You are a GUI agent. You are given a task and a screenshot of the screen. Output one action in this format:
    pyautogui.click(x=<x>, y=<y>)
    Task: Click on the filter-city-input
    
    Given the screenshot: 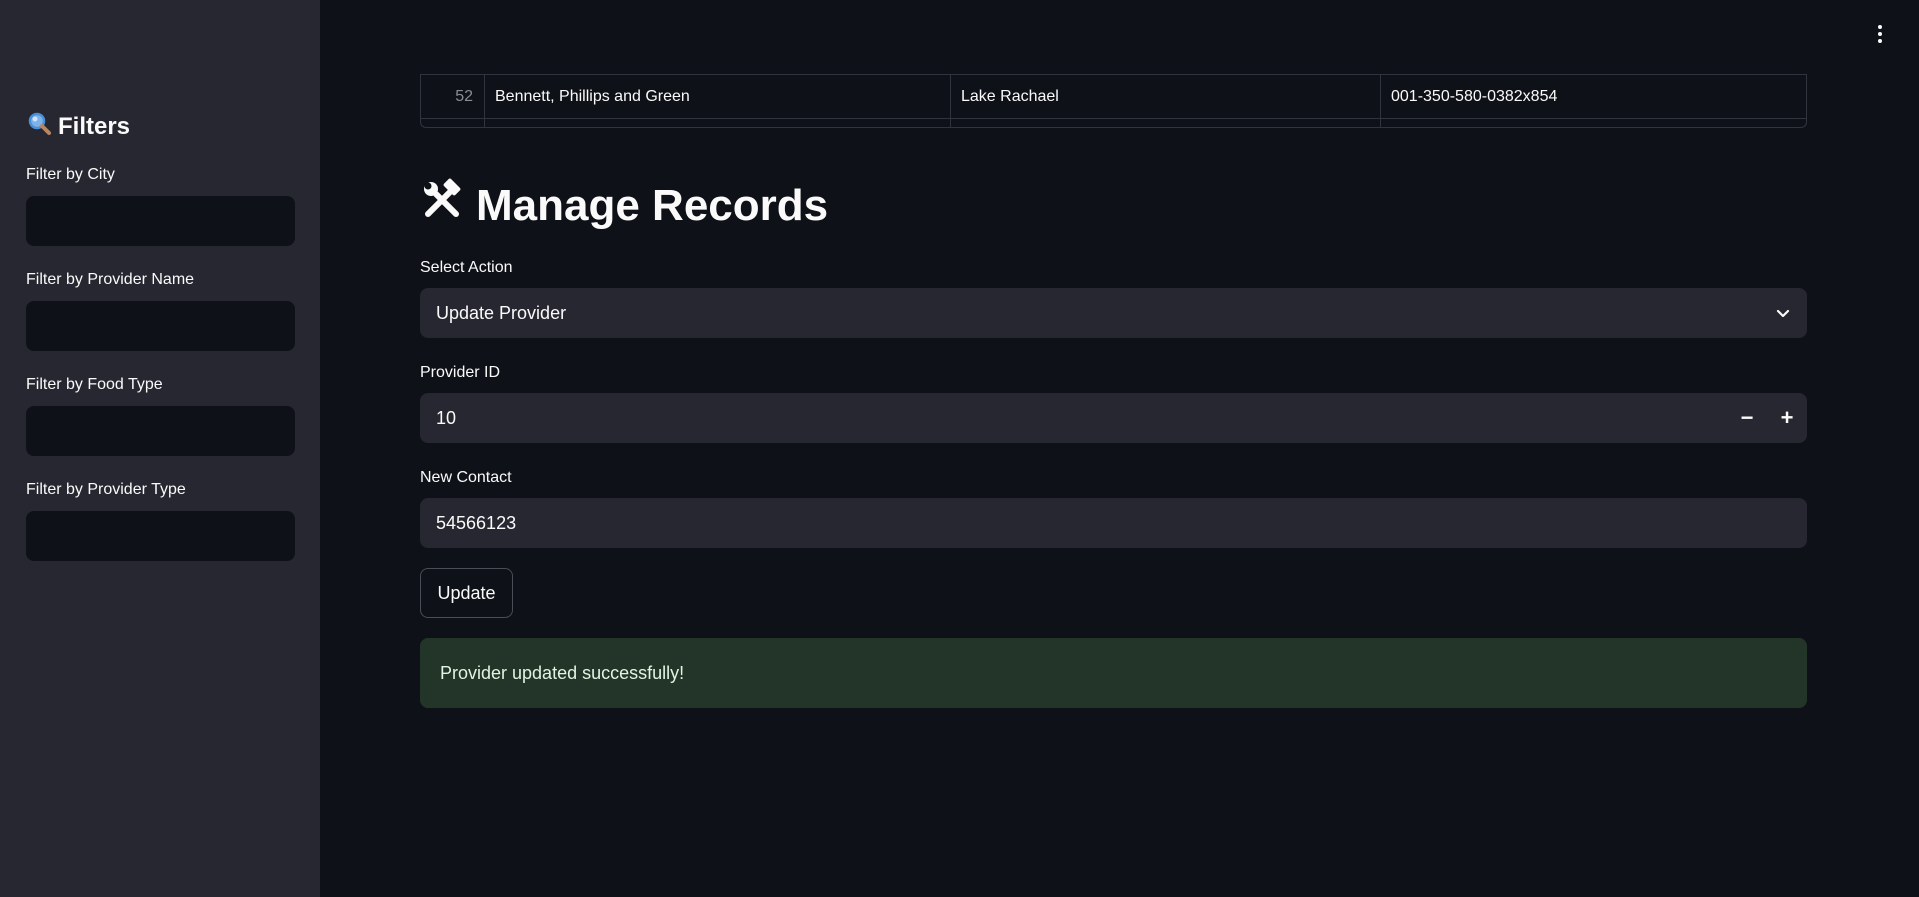 What is the action you would take?
    pyautogui.click(x=160, y=221)
    